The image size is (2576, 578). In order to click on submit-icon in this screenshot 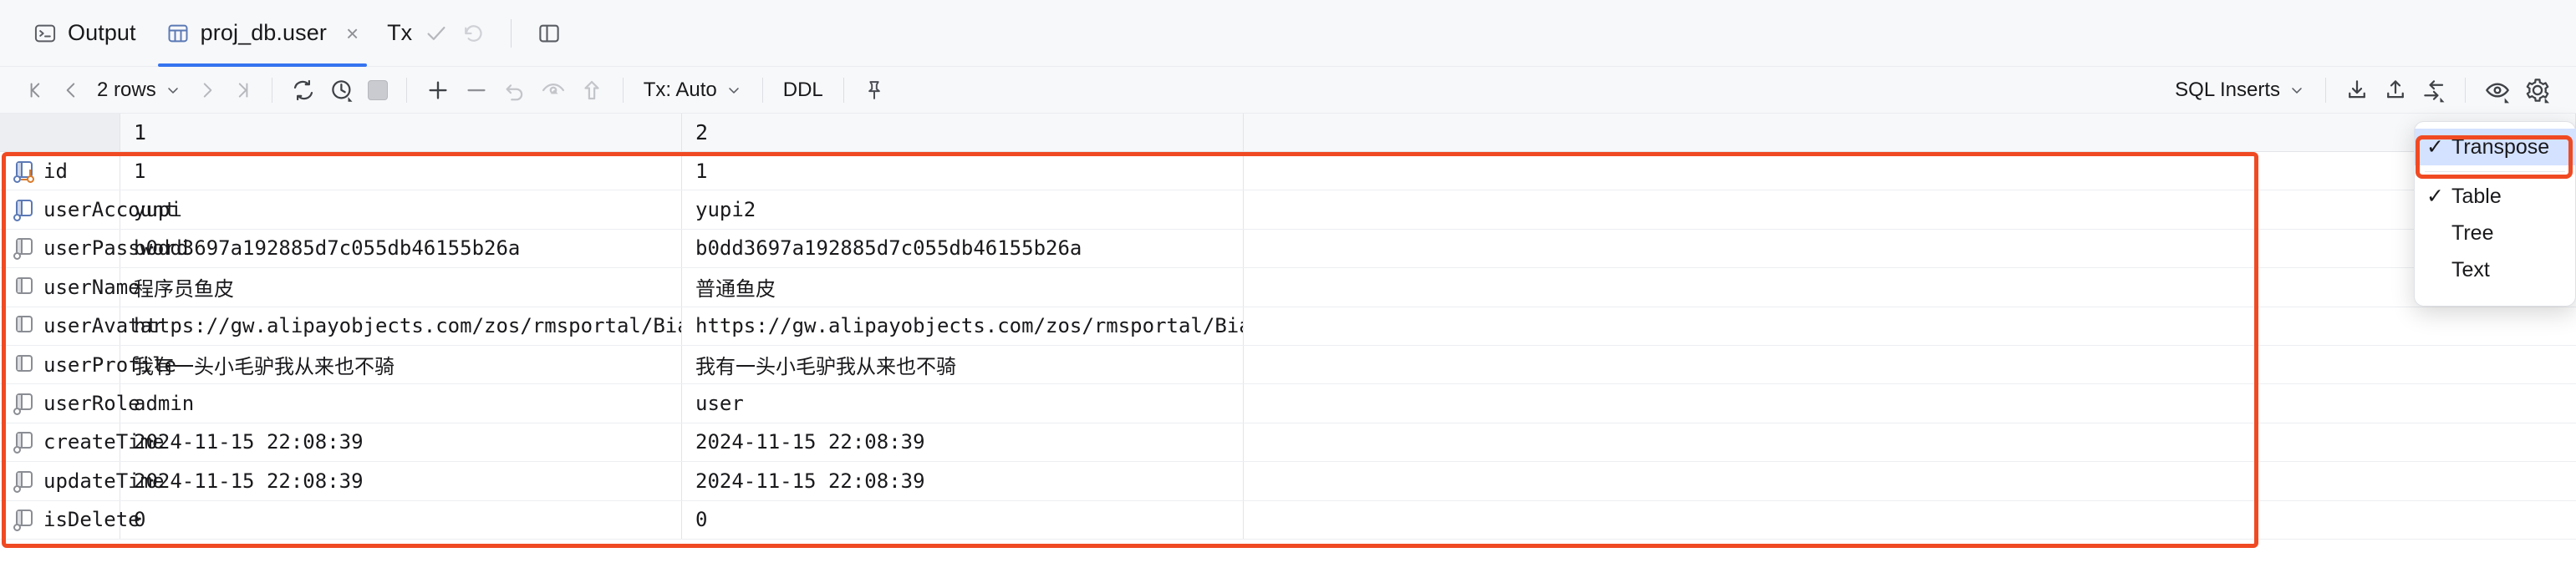, I will do `click(592, 90)`.